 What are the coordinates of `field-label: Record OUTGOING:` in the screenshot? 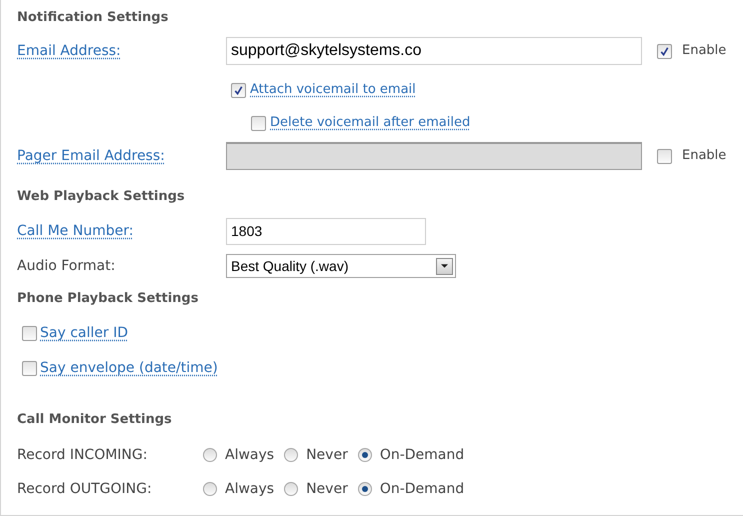 It's located at (85, 489).